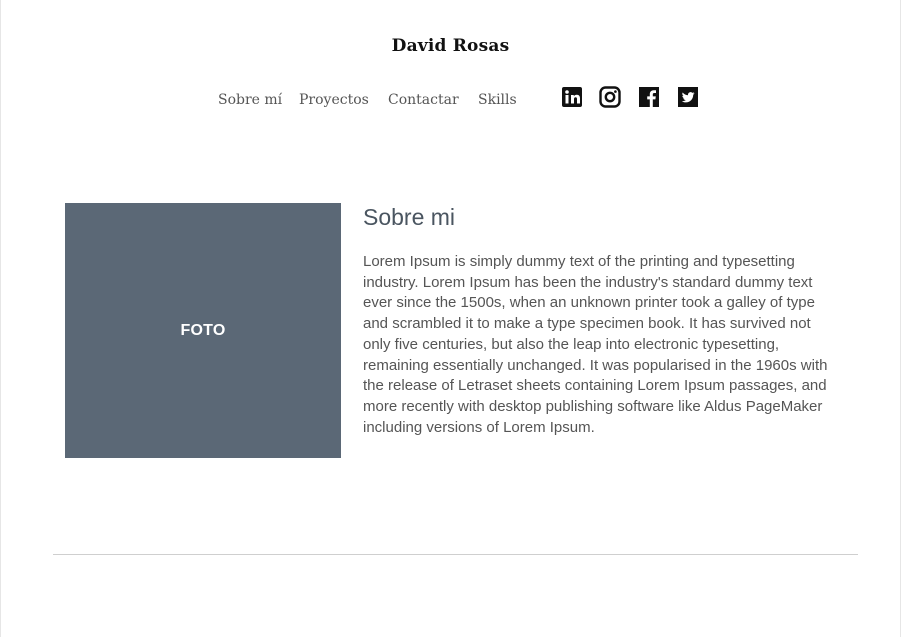 The width and height of the screenshot is (901, 637). What do you see at coordinates (423, 100) in the screenshot?
I see `nav-item-contactar: Contactar` at bounding box center [423, 100].